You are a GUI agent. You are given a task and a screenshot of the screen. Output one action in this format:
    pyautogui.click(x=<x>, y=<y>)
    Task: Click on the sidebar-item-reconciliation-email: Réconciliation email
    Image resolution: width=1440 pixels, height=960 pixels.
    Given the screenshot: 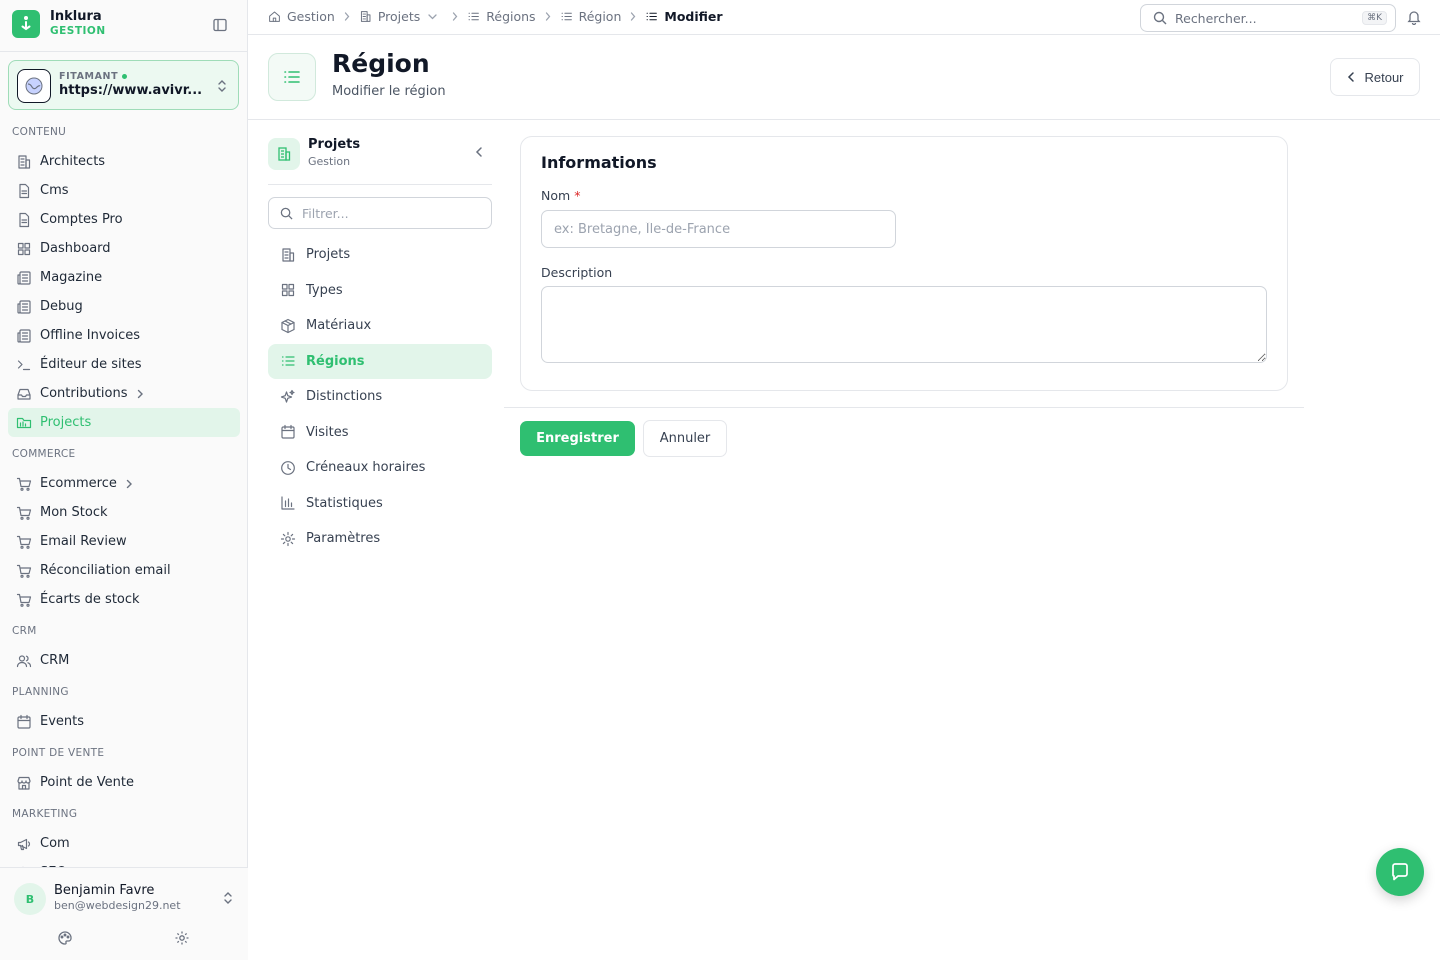 What is the action you would take?
    pyautogui.click(x=124, y=570)
    